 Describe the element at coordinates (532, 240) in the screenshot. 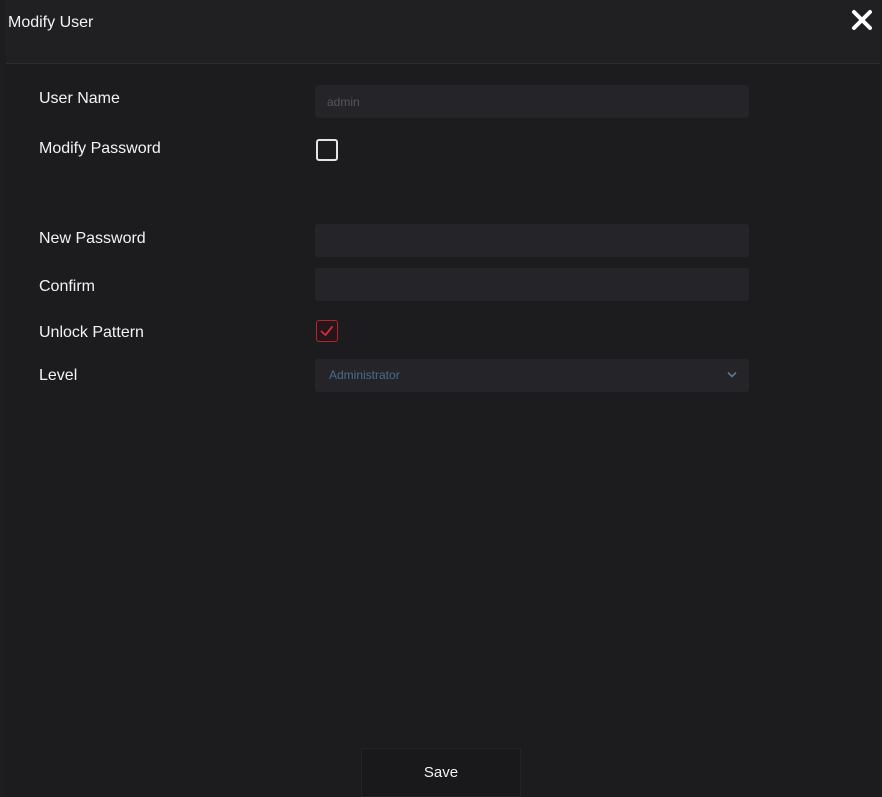

I see `new-password-field` at that location.